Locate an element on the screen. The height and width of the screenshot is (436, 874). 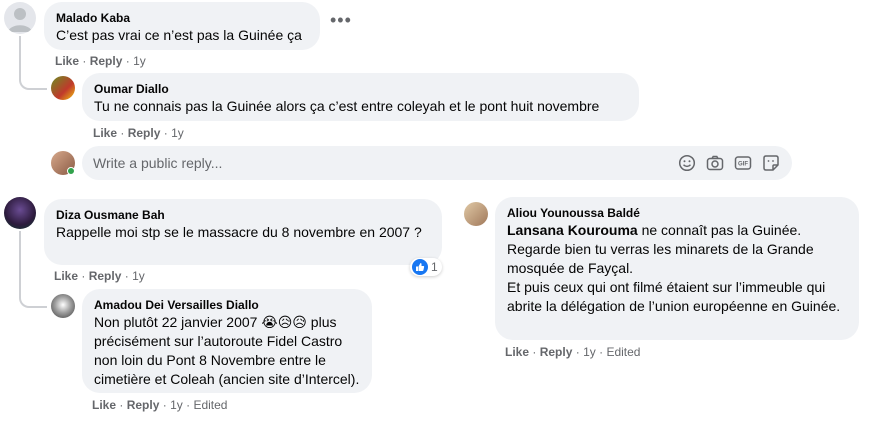
gif-icon: GIF is located at coordinates (743, 163).